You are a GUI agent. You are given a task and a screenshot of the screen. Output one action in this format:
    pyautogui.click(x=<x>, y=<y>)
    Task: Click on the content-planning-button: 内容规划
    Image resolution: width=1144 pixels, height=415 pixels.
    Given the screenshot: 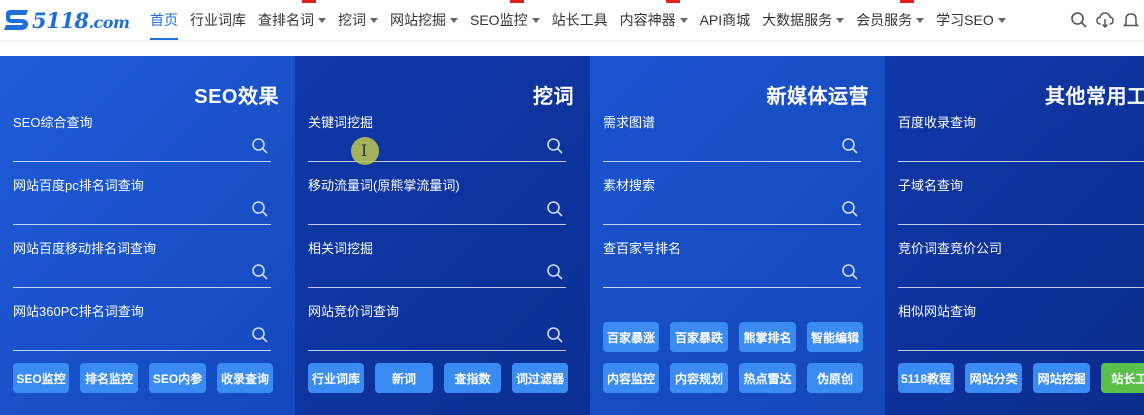 What is the action you would take?
    pyautogui.click(x=699, y=378)
    